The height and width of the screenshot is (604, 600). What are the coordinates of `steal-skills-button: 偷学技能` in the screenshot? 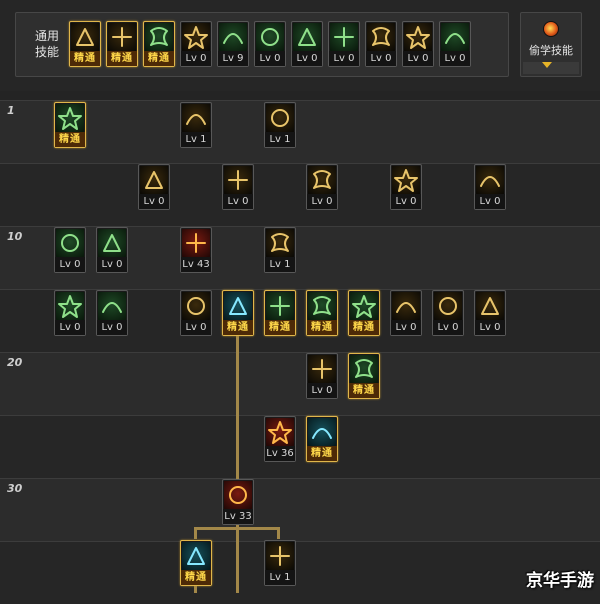 It's located at (551, 44).